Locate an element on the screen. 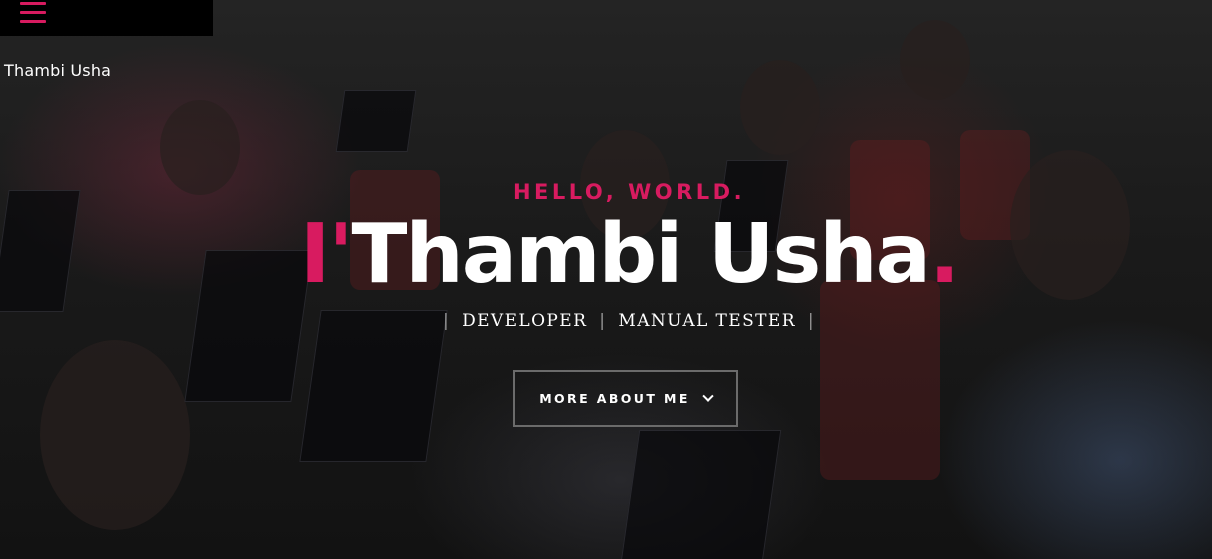 The height and width of the screenshot is (559, 1212). role-item: DEVELOPER is located at coordinates (525, 321).